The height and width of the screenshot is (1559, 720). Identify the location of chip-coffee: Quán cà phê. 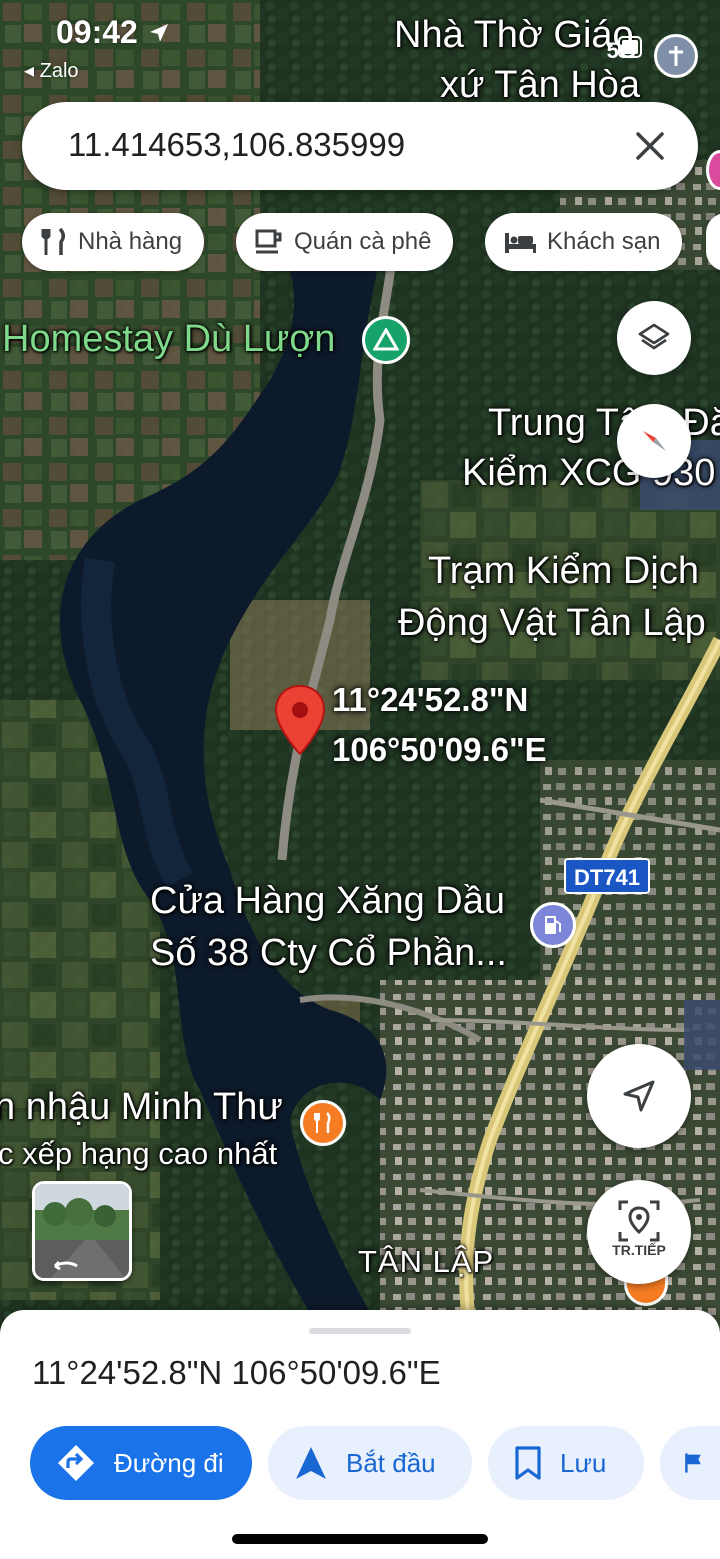
(345, 242).